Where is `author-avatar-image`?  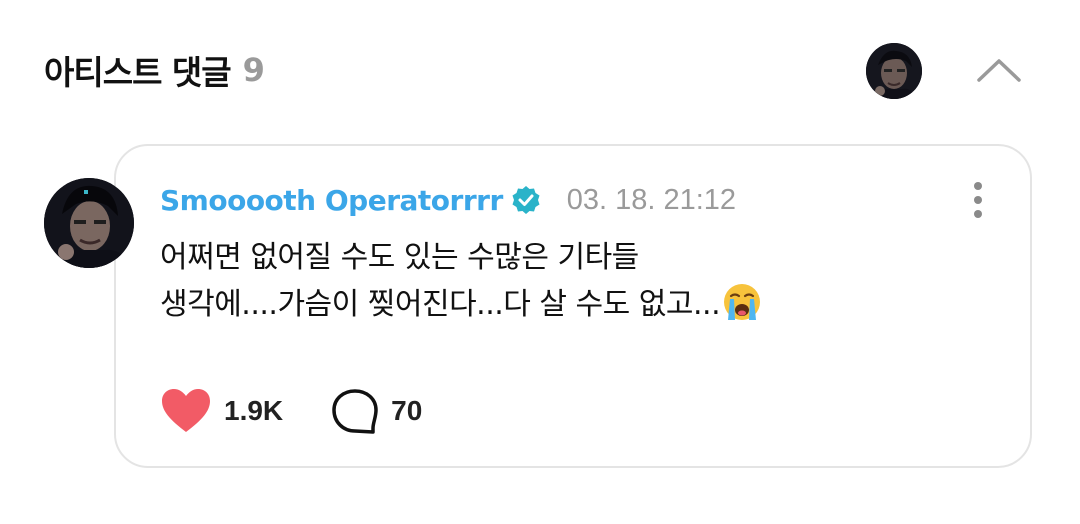 author-avatar-image is located at coordinates (89, 223).